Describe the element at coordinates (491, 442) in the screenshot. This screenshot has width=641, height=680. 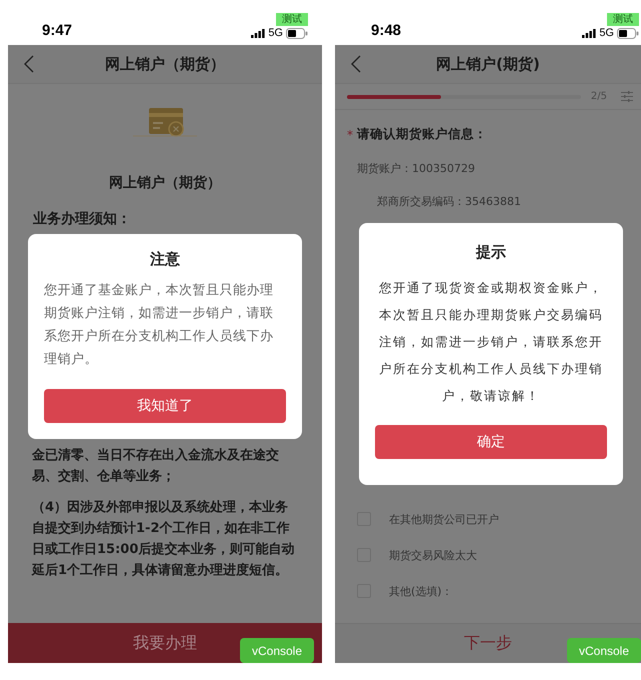
I see `confirm-button: 确定` at that location.